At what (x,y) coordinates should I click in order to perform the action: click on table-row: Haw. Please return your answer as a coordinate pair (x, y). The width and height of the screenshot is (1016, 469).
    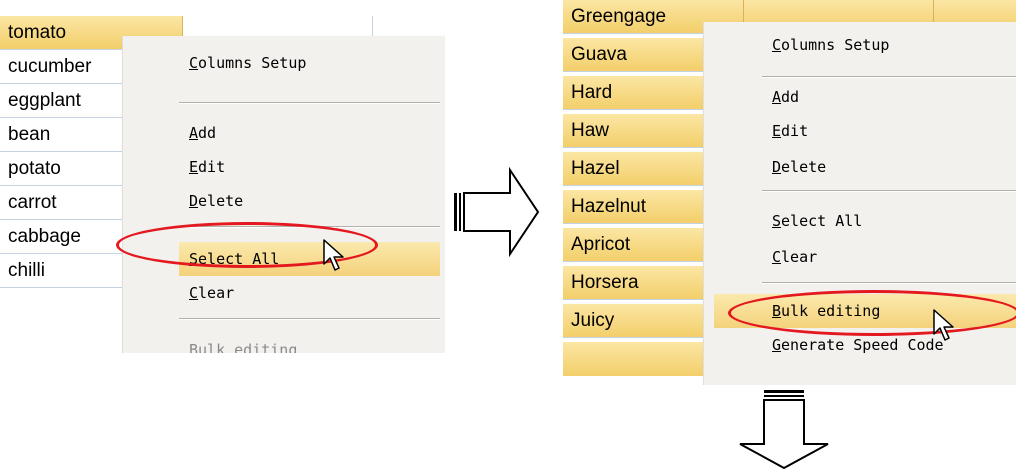
    Looking at the image, I should click on (638, 131).